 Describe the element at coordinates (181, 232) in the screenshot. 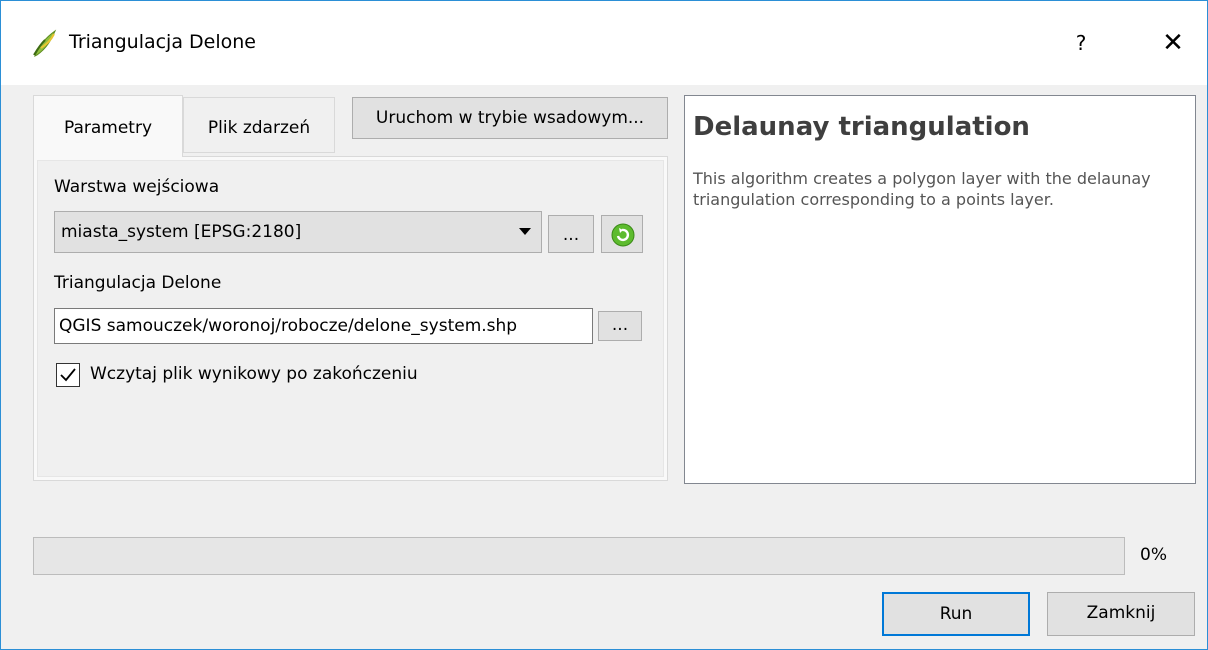

I see `input-layer-value: miasta_system [EPSG:2180]` at that location.